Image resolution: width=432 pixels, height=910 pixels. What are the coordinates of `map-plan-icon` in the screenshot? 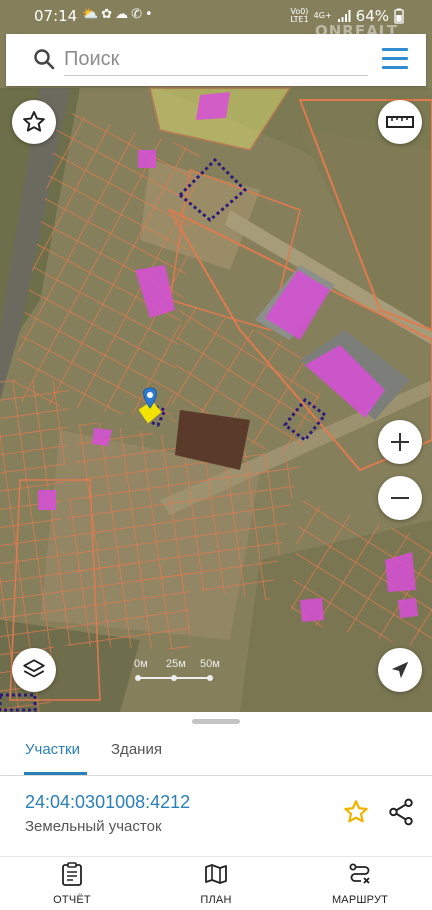 It's located at (216, 874).